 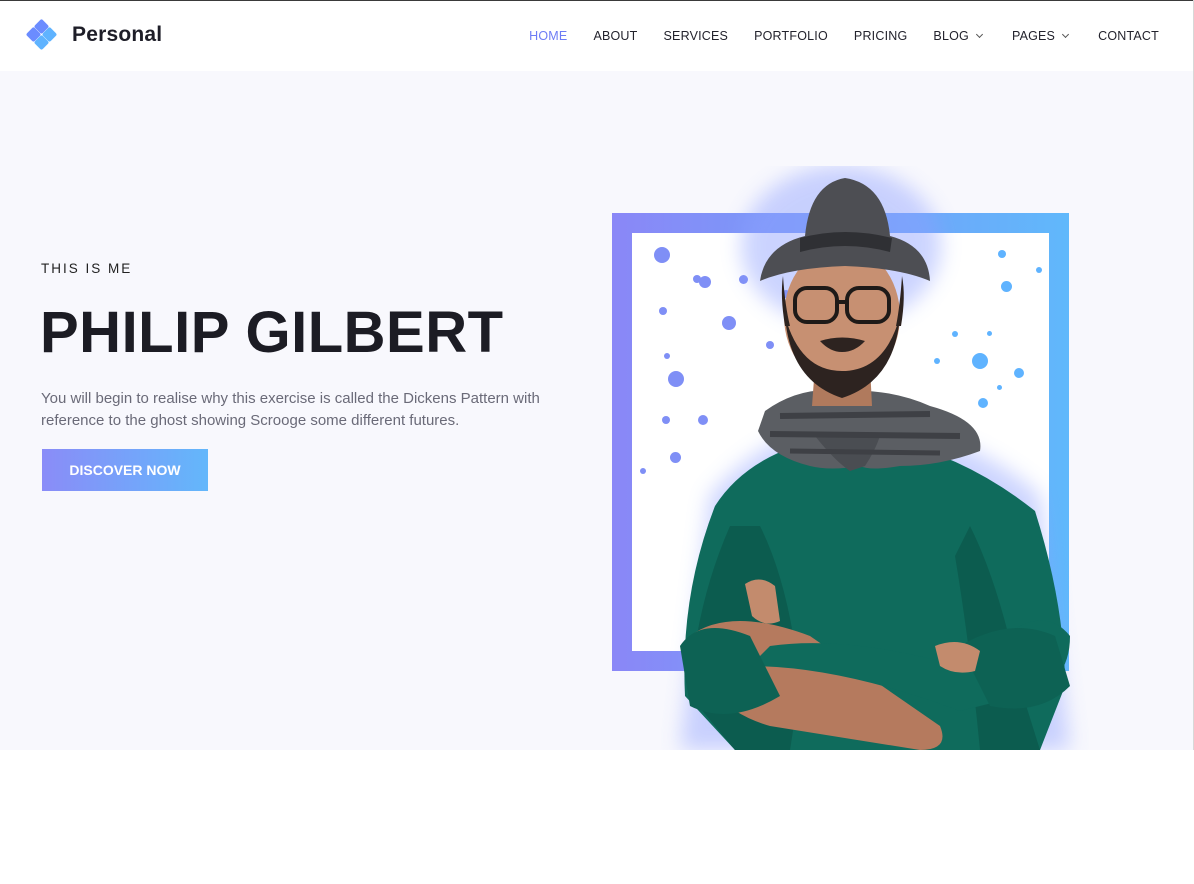 I want to click on nav-item-about: ABOUT, so click(x=615, y=36).